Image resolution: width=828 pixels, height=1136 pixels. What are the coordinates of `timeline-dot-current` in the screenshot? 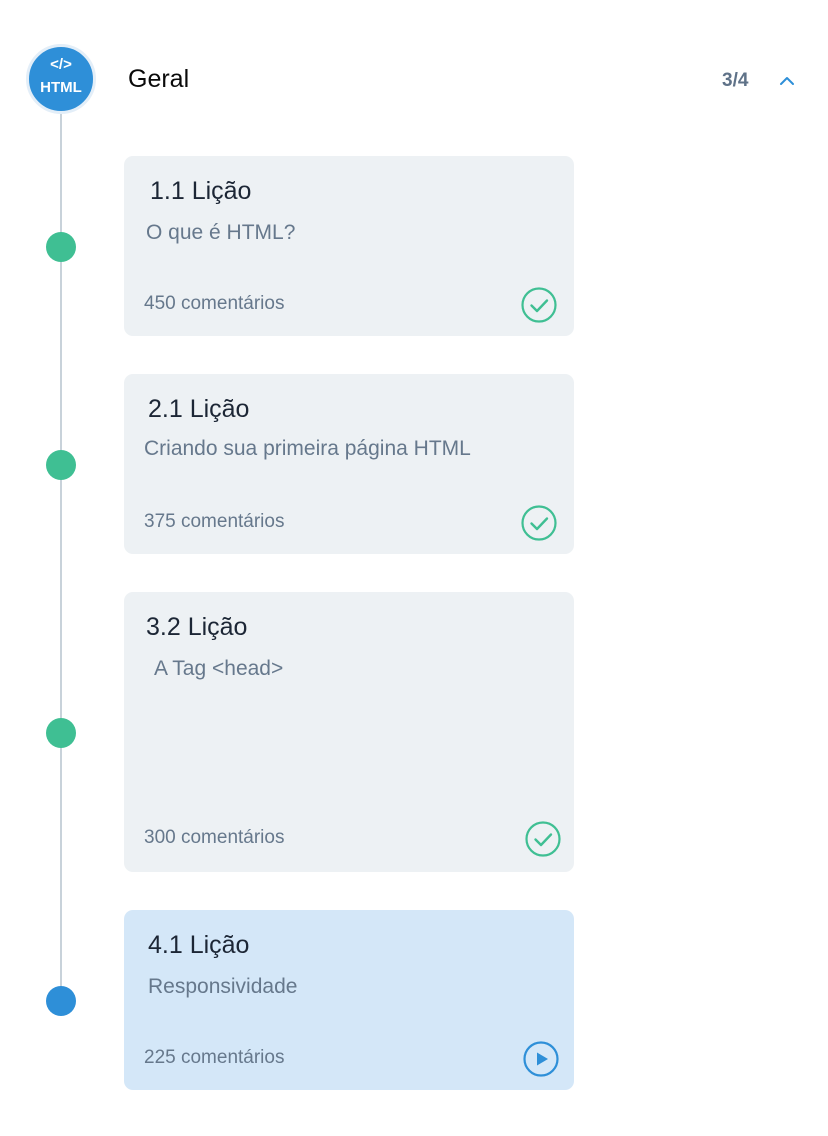 It's located at (61, 1001).